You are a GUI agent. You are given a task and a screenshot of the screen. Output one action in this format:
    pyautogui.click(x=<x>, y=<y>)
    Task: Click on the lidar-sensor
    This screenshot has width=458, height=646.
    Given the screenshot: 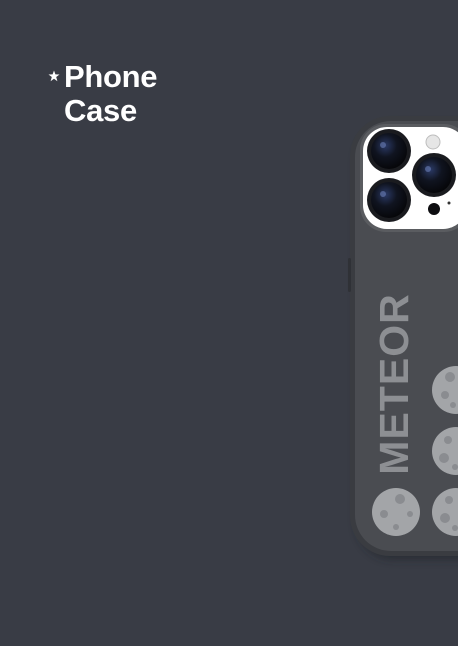 What is the action you would take?
    pyautogui.click(x=434, y=209)
    